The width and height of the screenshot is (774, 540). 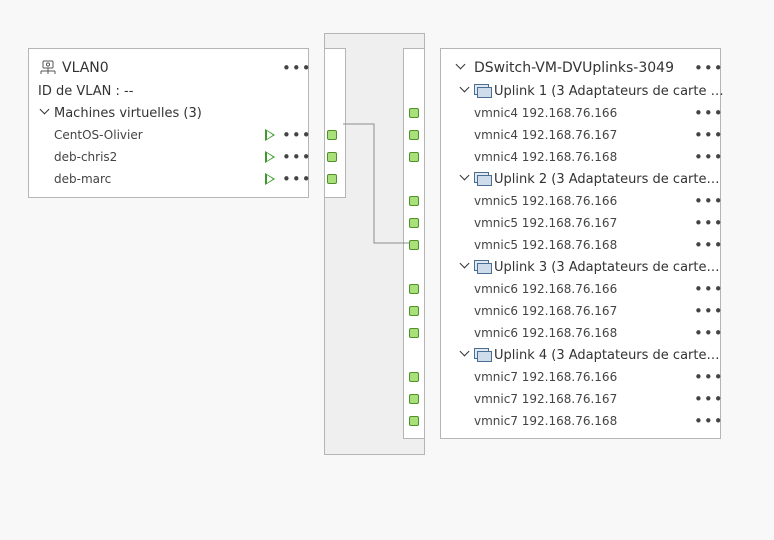 What do you see at coordinates (545, 201) in the screenshot?
I see `vmnic-label: vmnic5 192.168.76.166` at bounding box center [545, 201].